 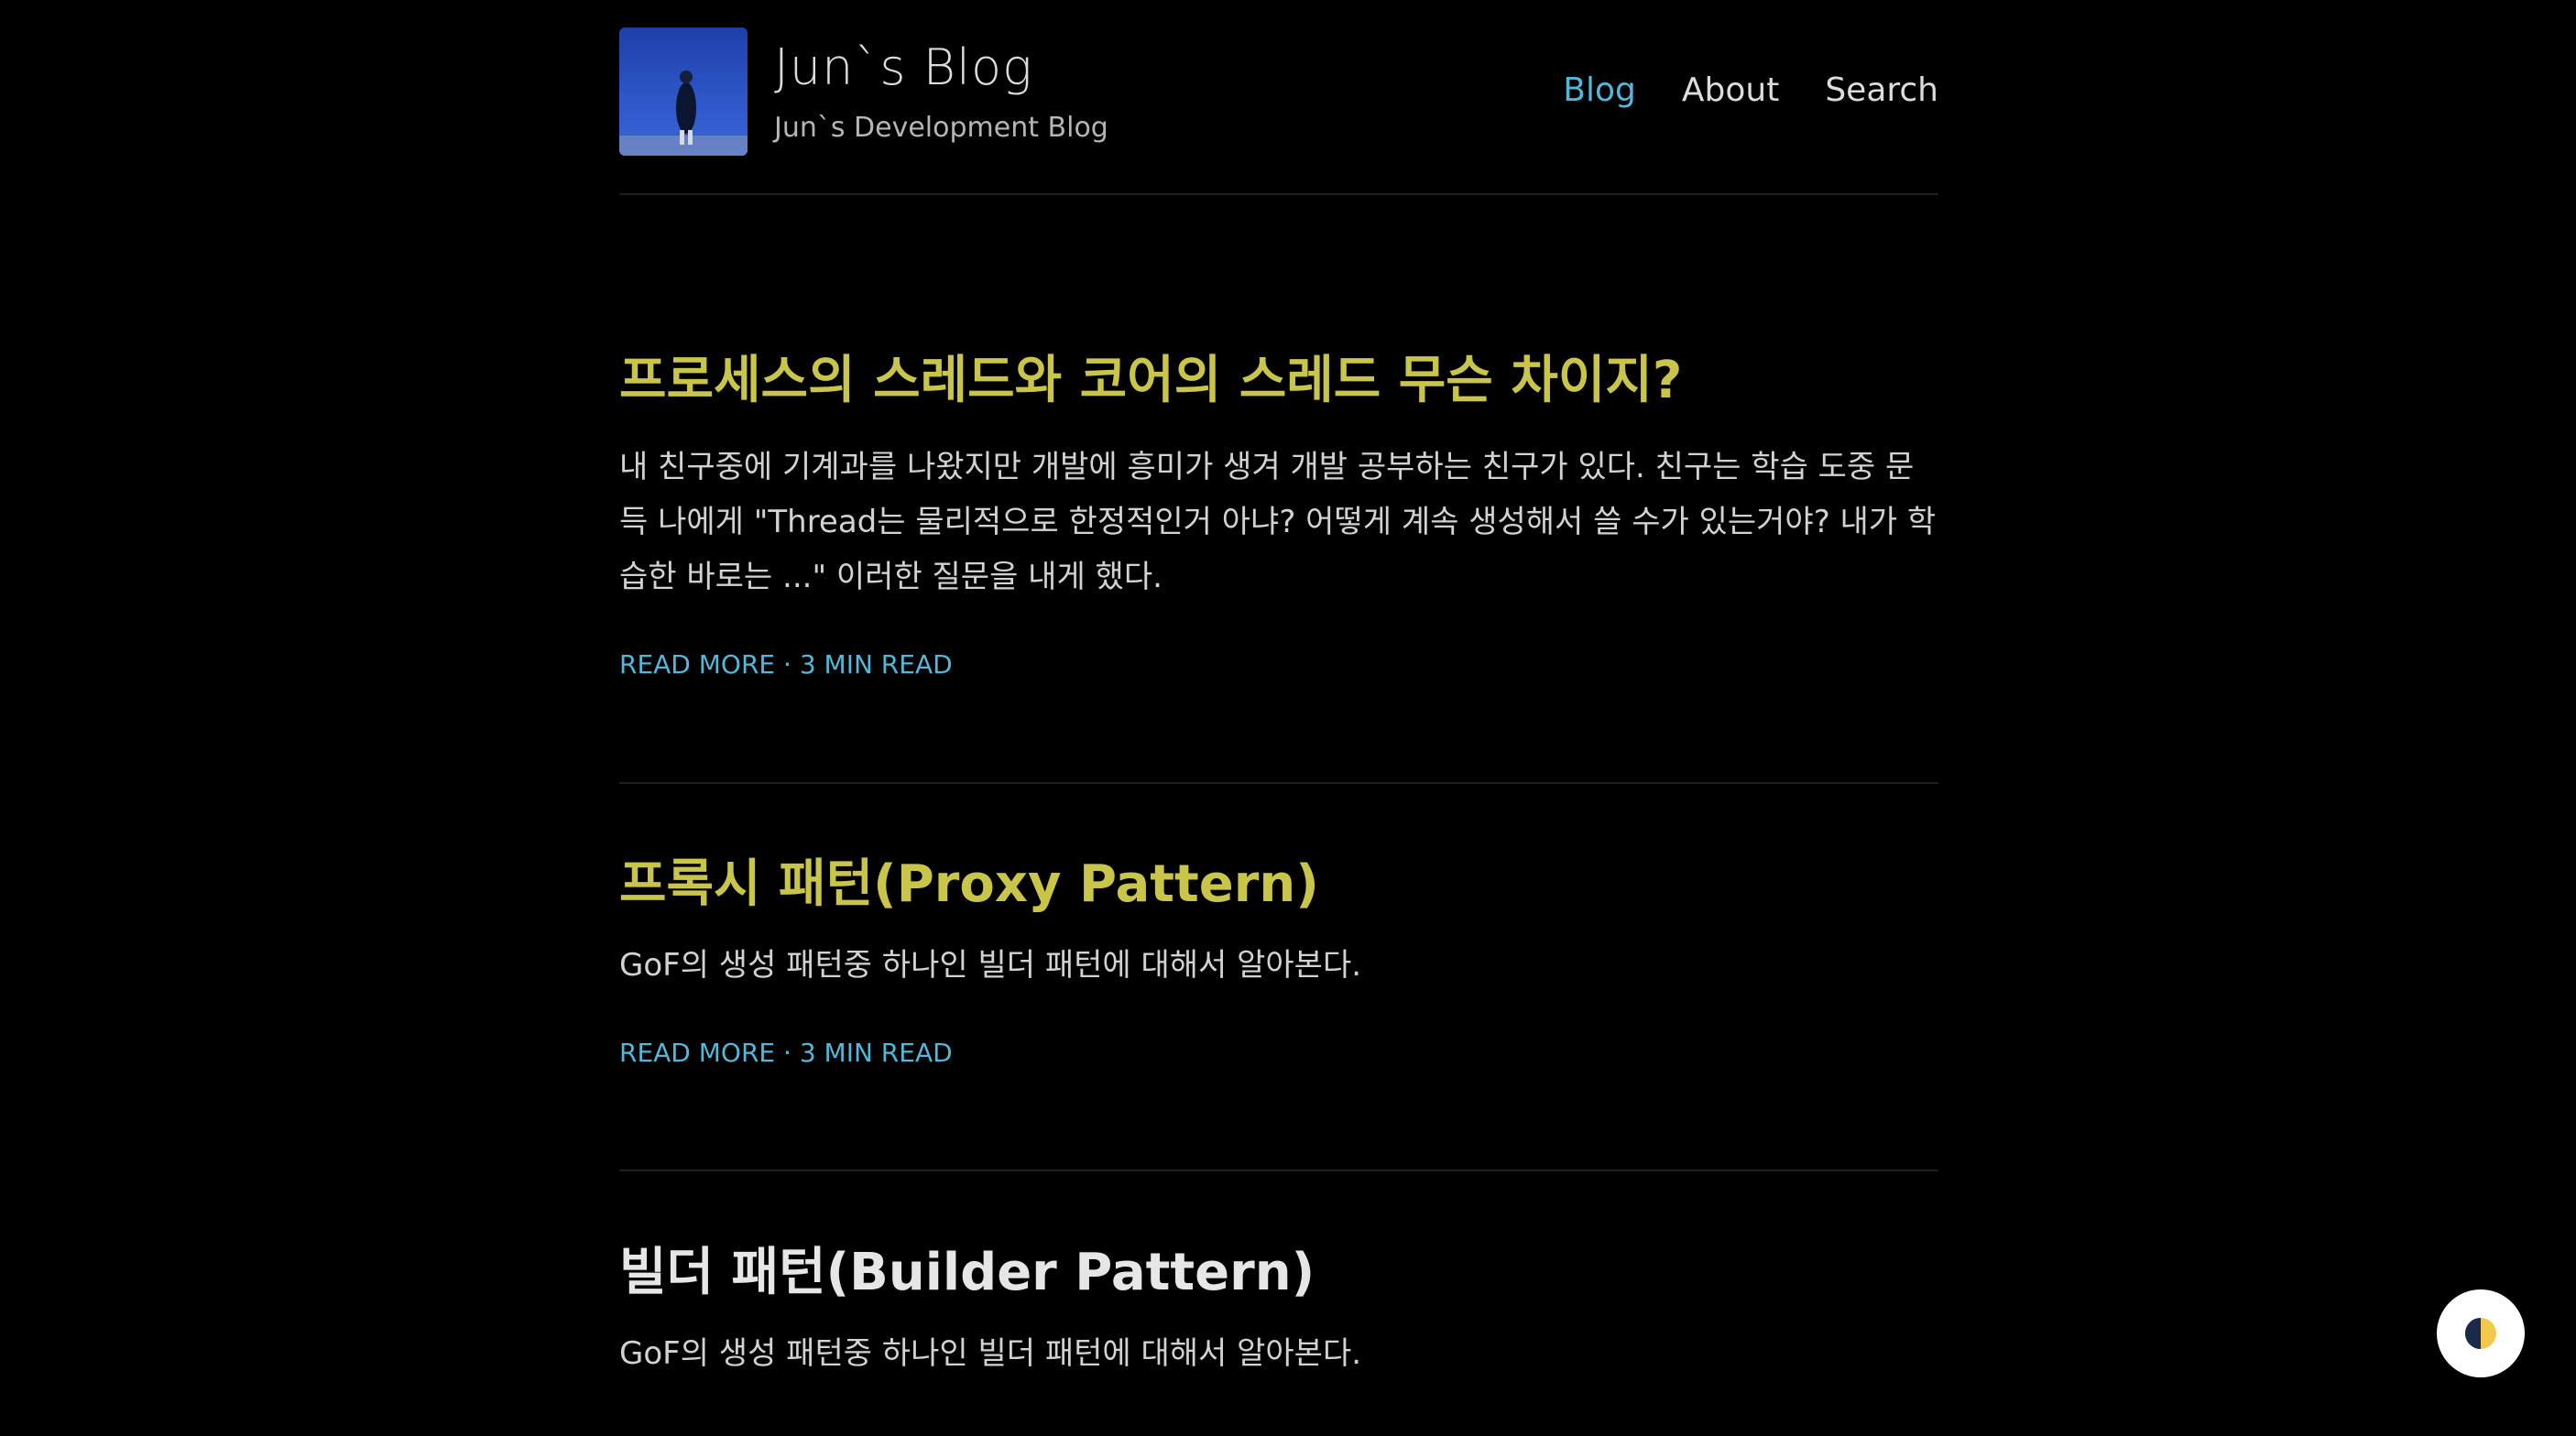 I want to click on nav-search-link: Search, so click(x=1882, y=91).